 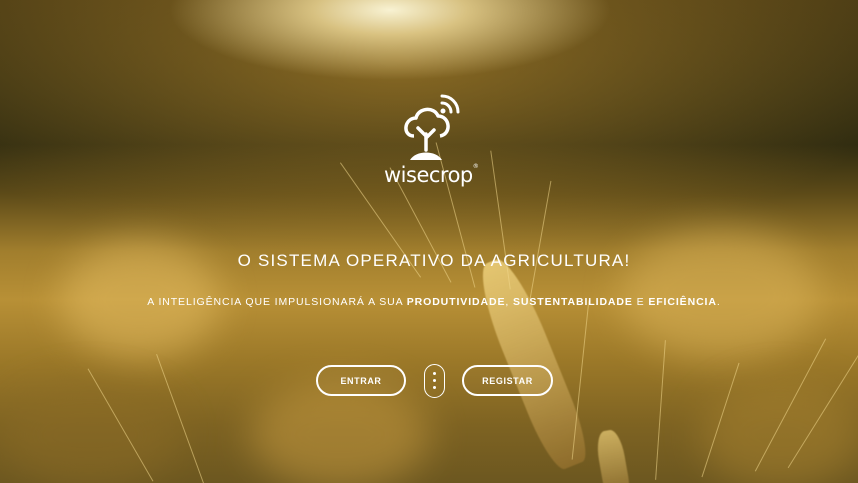 What do you see at coordinates (475, 166) in the screenshot?
I see `registered-mark: ®` at bounding box center [475, 166].